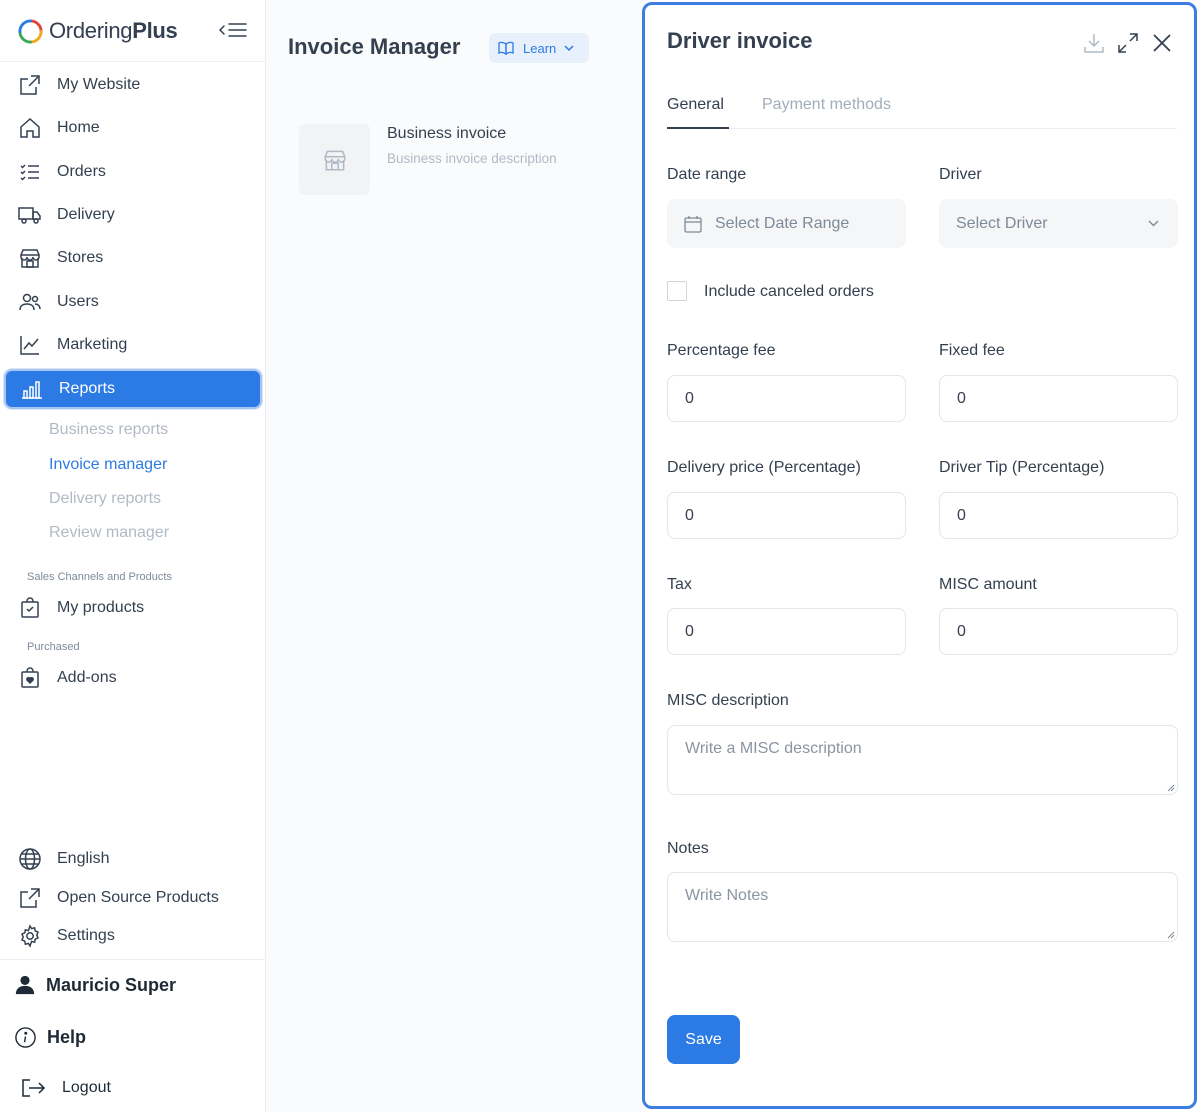 Image resolution: width=1200 pixels, height=1112 pixels. Describe the element at coordinates (539, 48) in the screenshot. I see `learn-button: Learn` at that location.